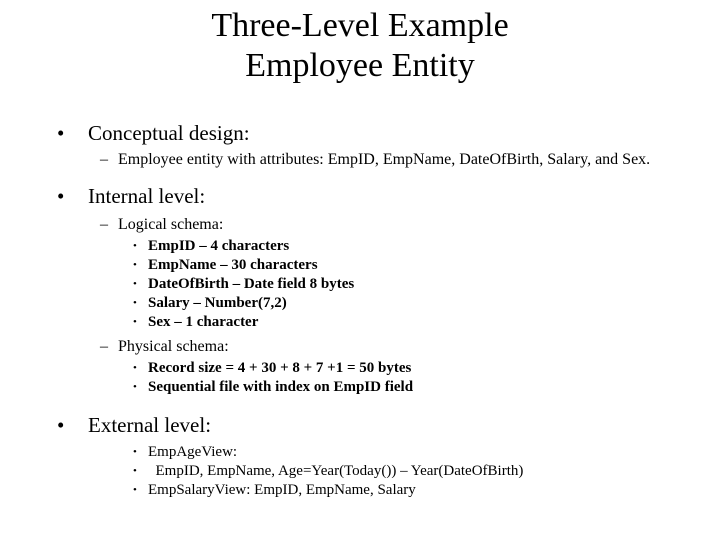 The width and height of the screenshot is (720, 540). What do you see at coordinates (217, 303) in the screenshot?
I see `outline-text: Salary – Number(7,2)` at bounding box center [217, 303].